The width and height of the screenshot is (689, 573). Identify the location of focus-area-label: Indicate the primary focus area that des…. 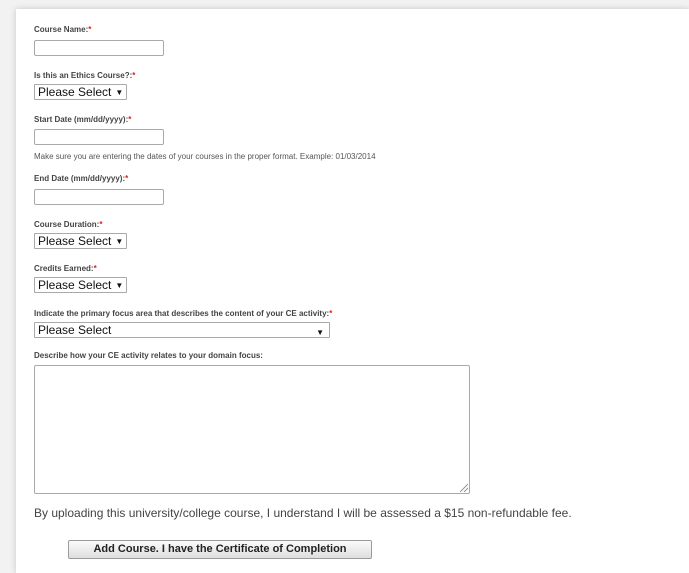
(183, 313).